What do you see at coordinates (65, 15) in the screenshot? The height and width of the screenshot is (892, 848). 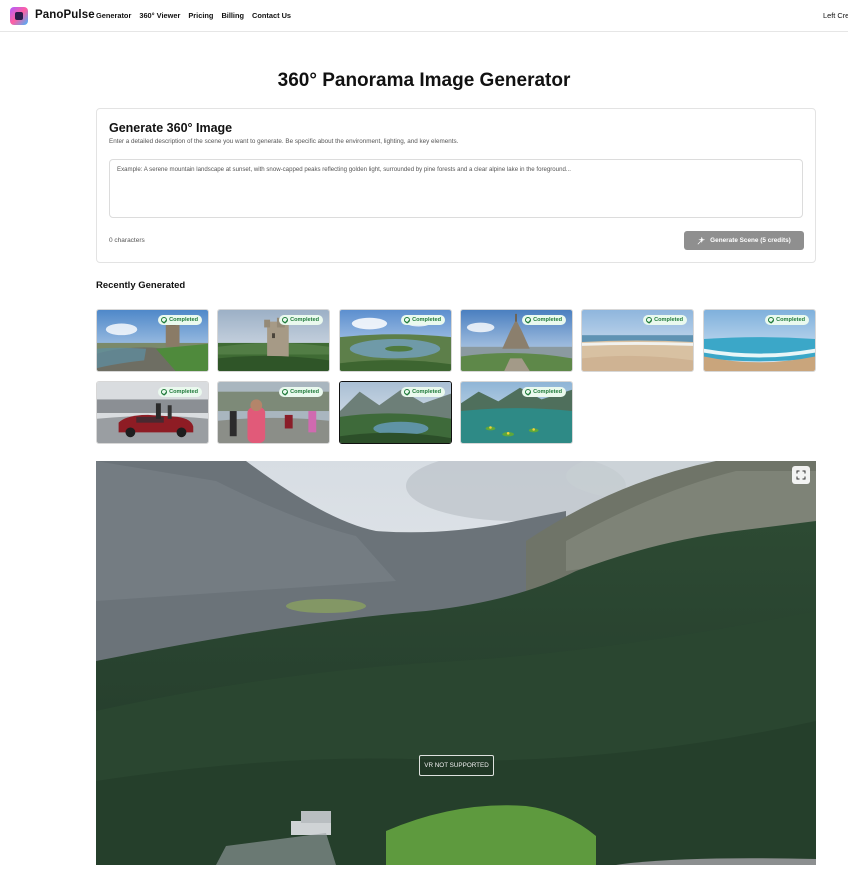 I see `brand-name: PanoPulse` at bounding box center [65, 15].